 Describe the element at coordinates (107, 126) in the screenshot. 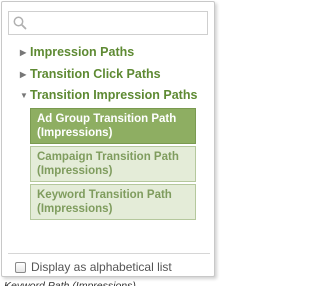

I see `report-item-label: Ad Group Transition Path (Impressions)` at that location.